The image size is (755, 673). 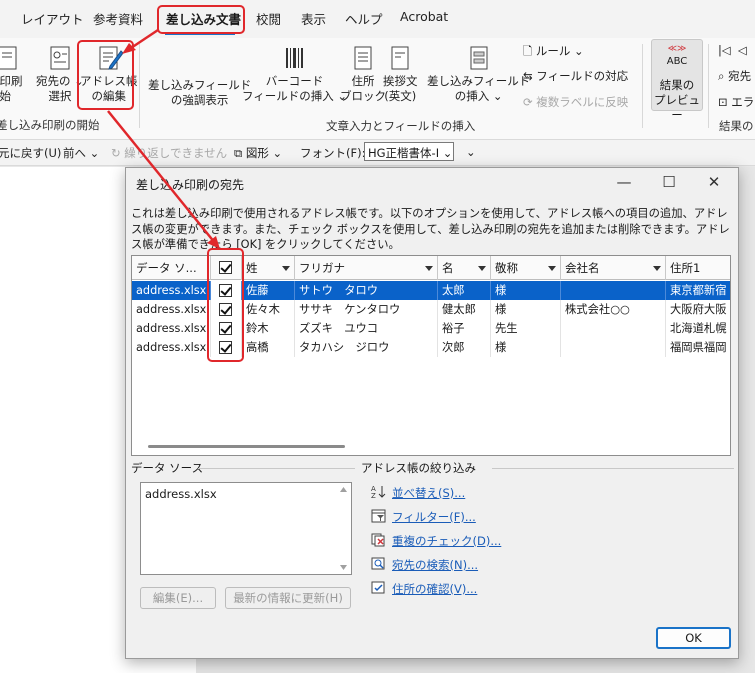 I want to click on find-recipient-label: 宛先, so click(x=740, y=76).